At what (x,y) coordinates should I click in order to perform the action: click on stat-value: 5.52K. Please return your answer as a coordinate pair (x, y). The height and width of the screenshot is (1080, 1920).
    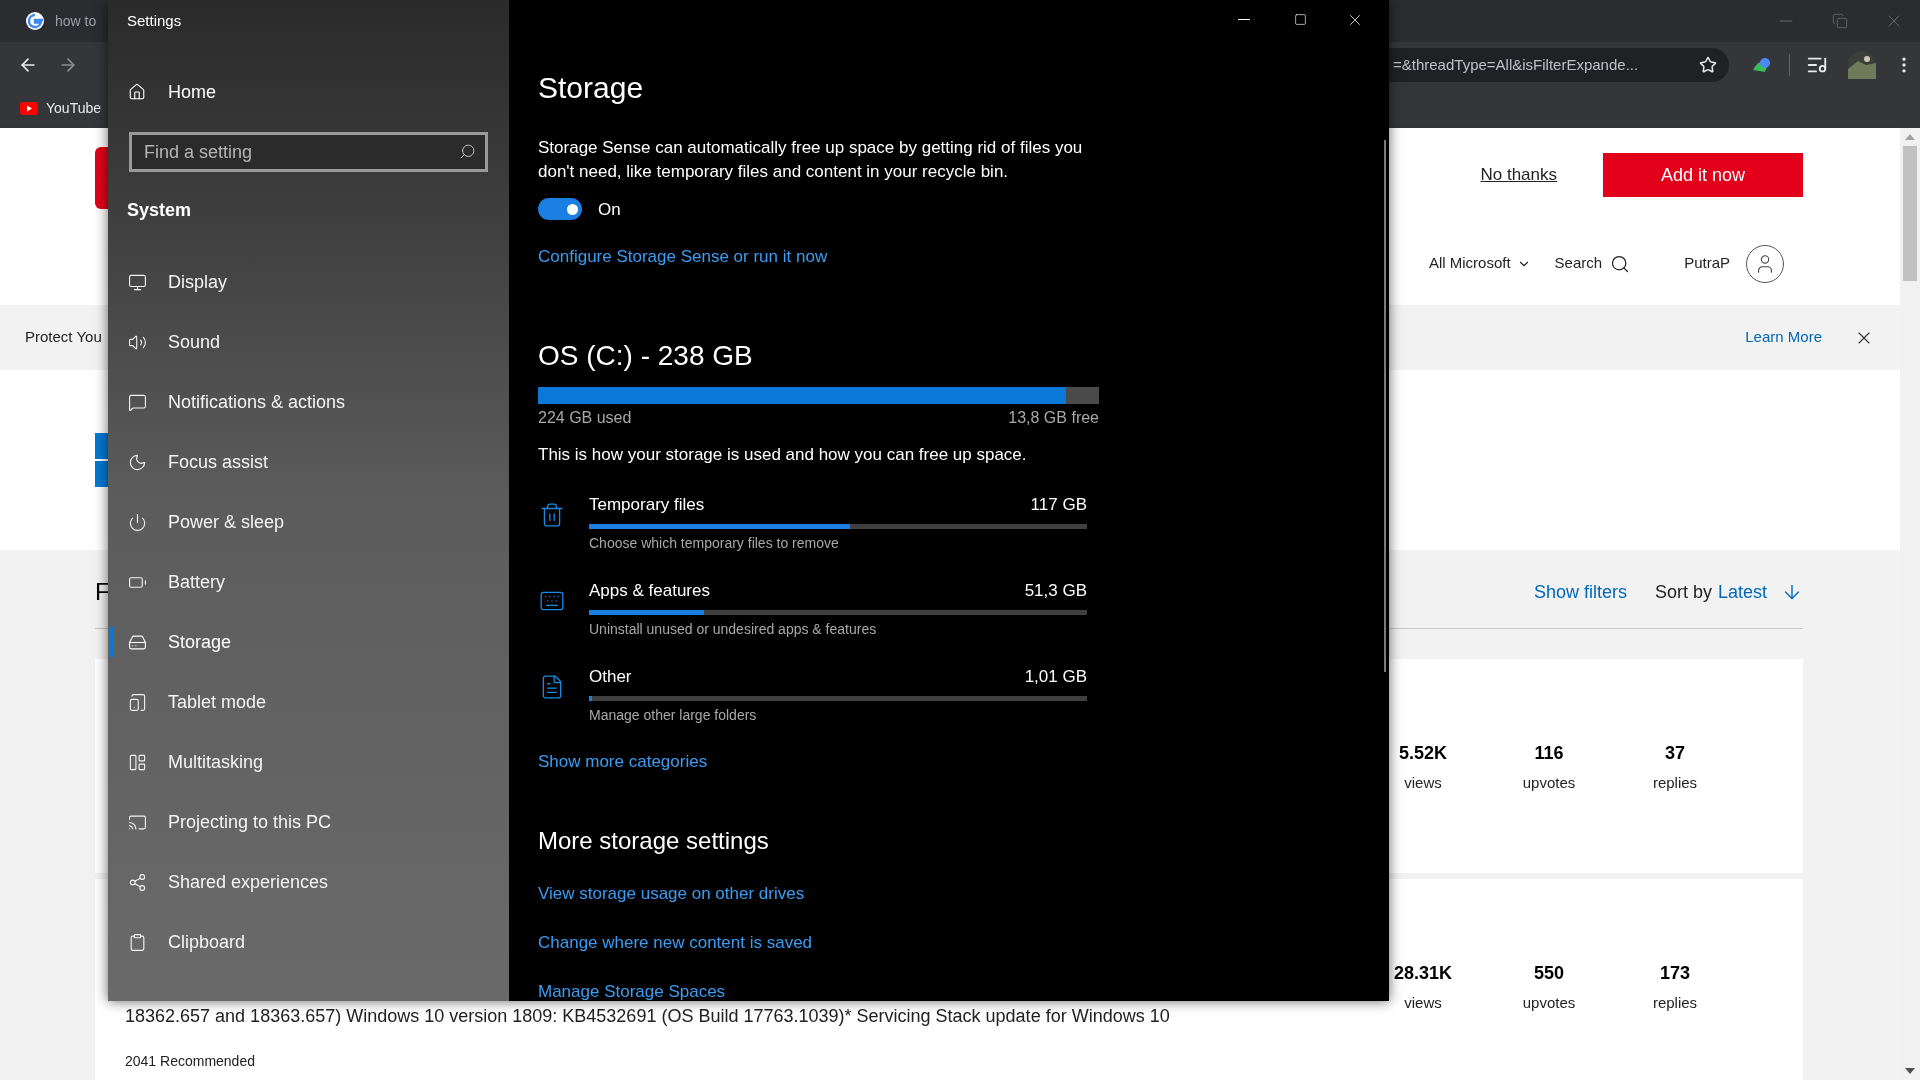
    Looking at the image, I should click on (1422, 753).